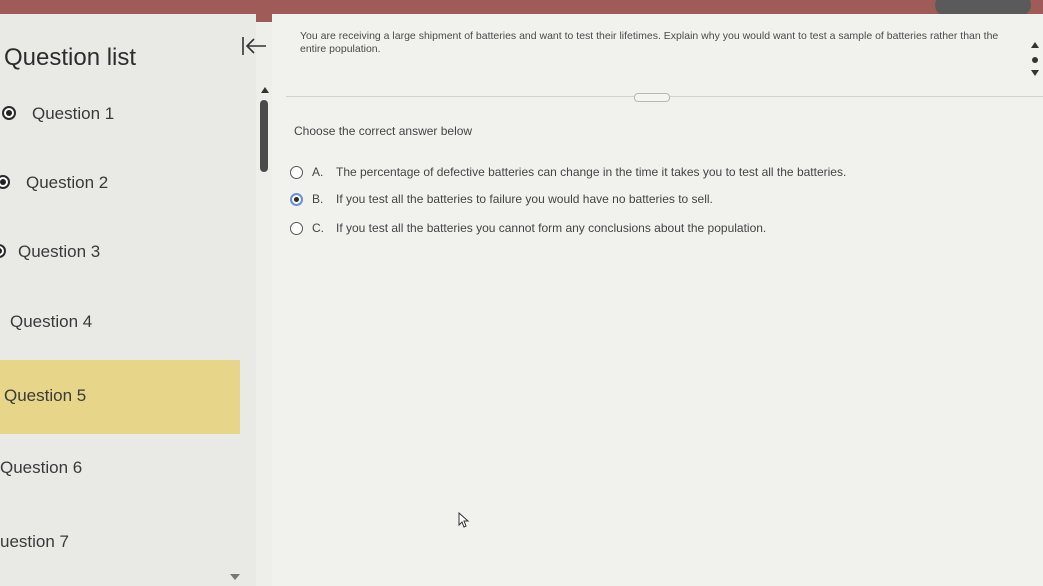 The height and width of the screenshot is (586, 1043). What do you see at coordinates (255, 46) in the screenshot?
I see `collapse-left-icon` at bounding box center [255, 46].